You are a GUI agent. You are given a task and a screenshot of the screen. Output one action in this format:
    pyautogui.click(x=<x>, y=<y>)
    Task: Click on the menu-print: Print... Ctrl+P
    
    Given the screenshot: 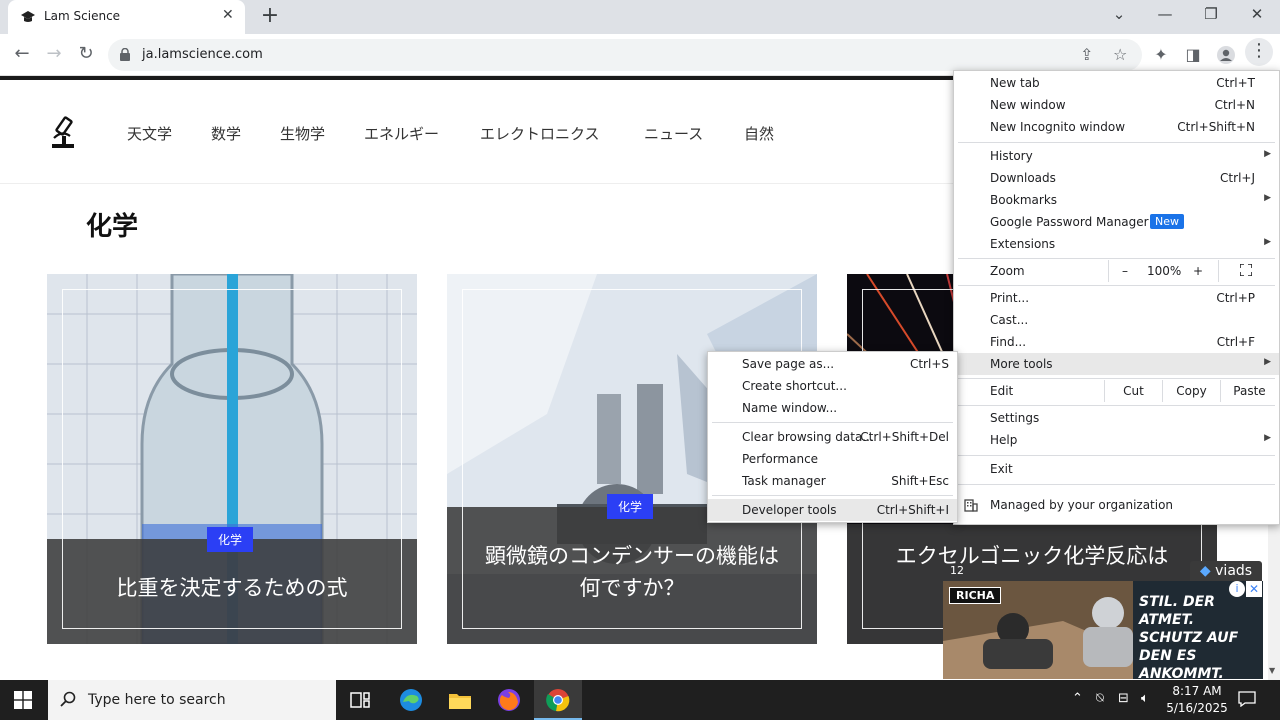 What is the action you would take?
    pyautogui.click(x=1116, y=298)
    